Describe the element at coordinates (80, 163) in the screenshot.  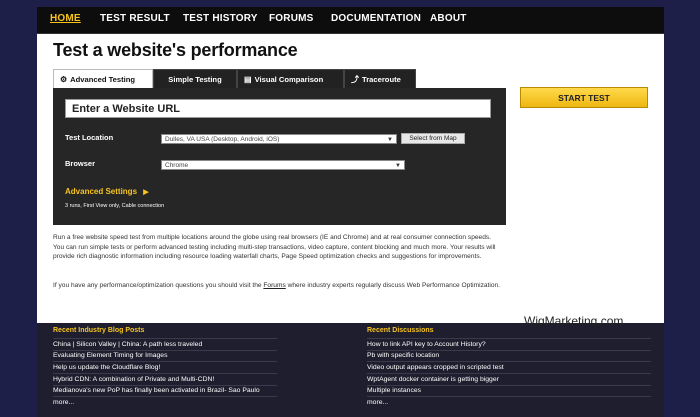
I see `browser-label: Browser` at that location.